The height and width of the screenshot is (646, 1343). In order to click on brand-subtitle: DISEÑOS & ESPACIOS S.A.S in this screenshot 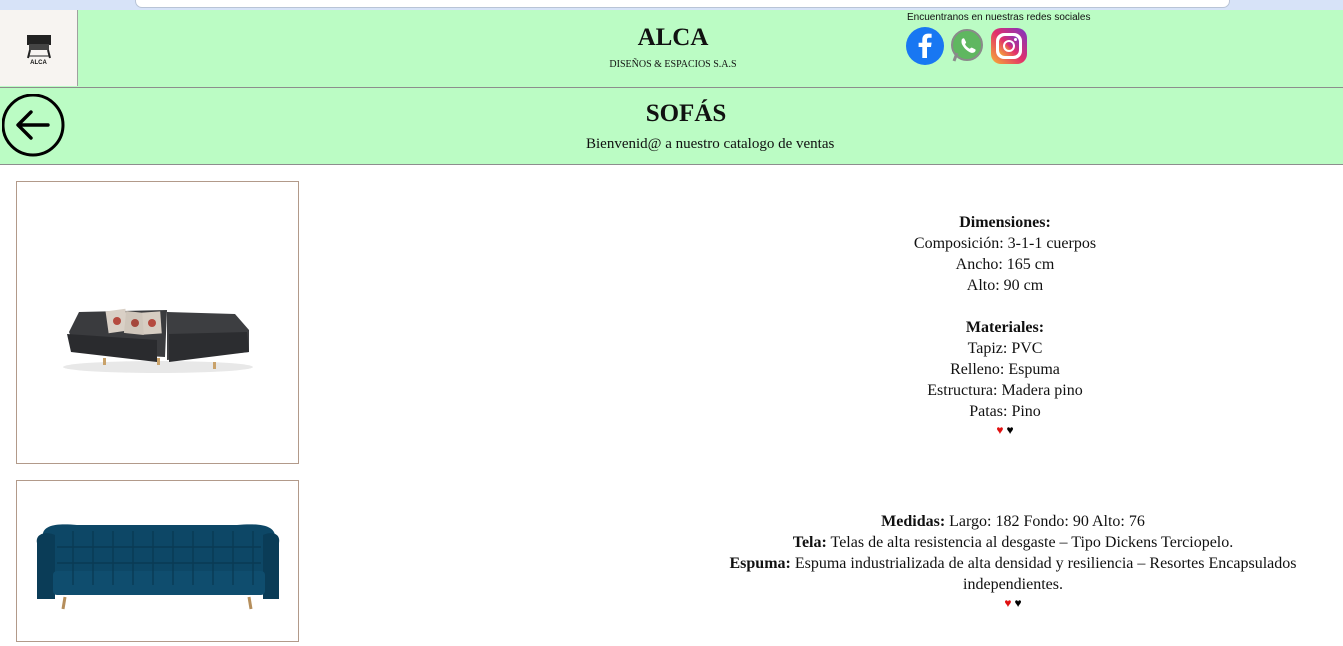, I will do `click(673, 64)`.